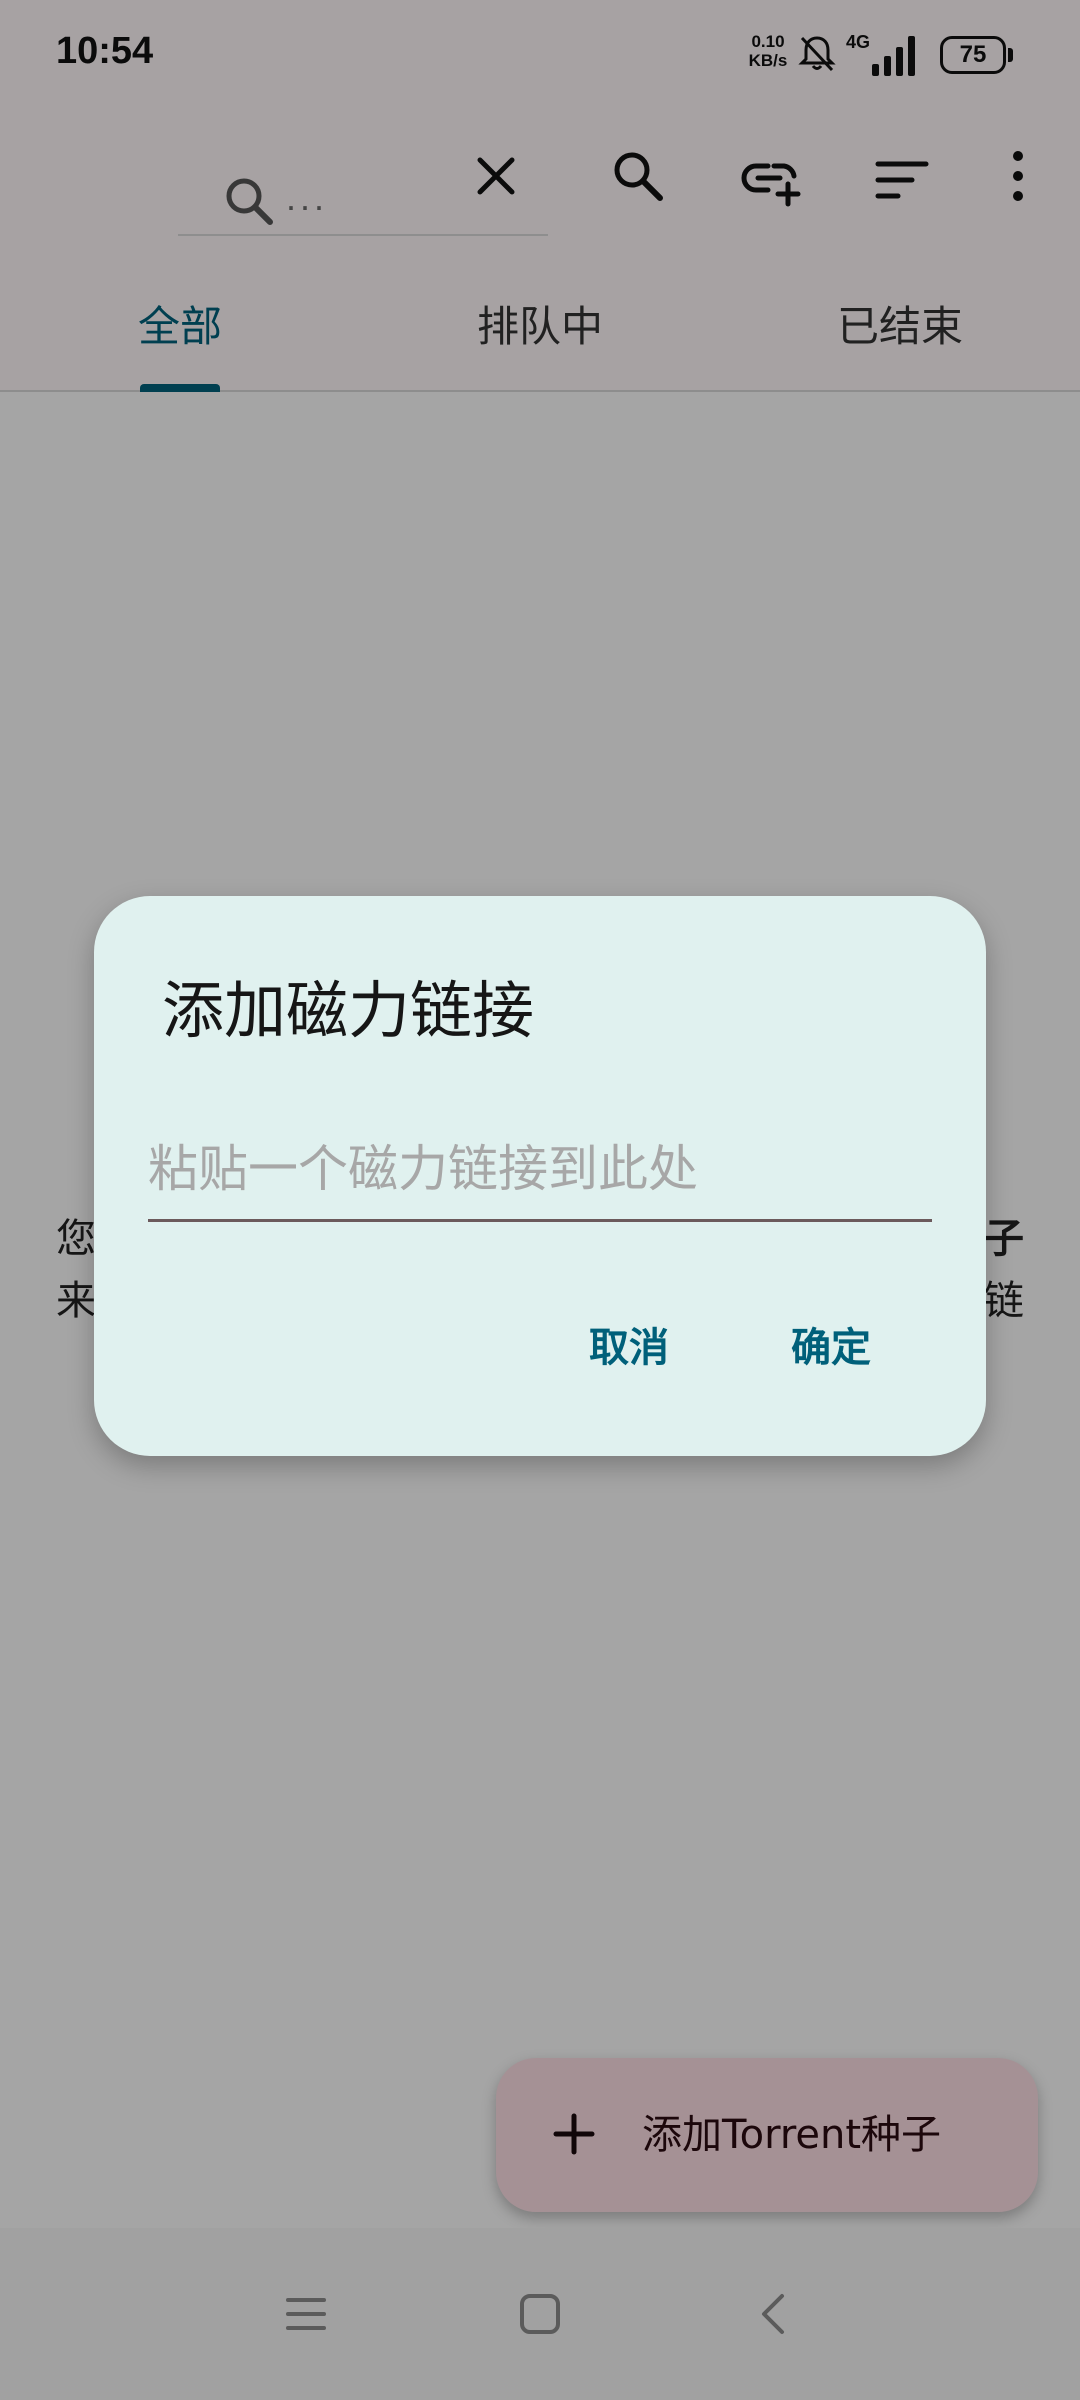 The height and width of the screenshot is (2400, 1080). I want to click on confirm-button: 确定, so click(831, 1348).